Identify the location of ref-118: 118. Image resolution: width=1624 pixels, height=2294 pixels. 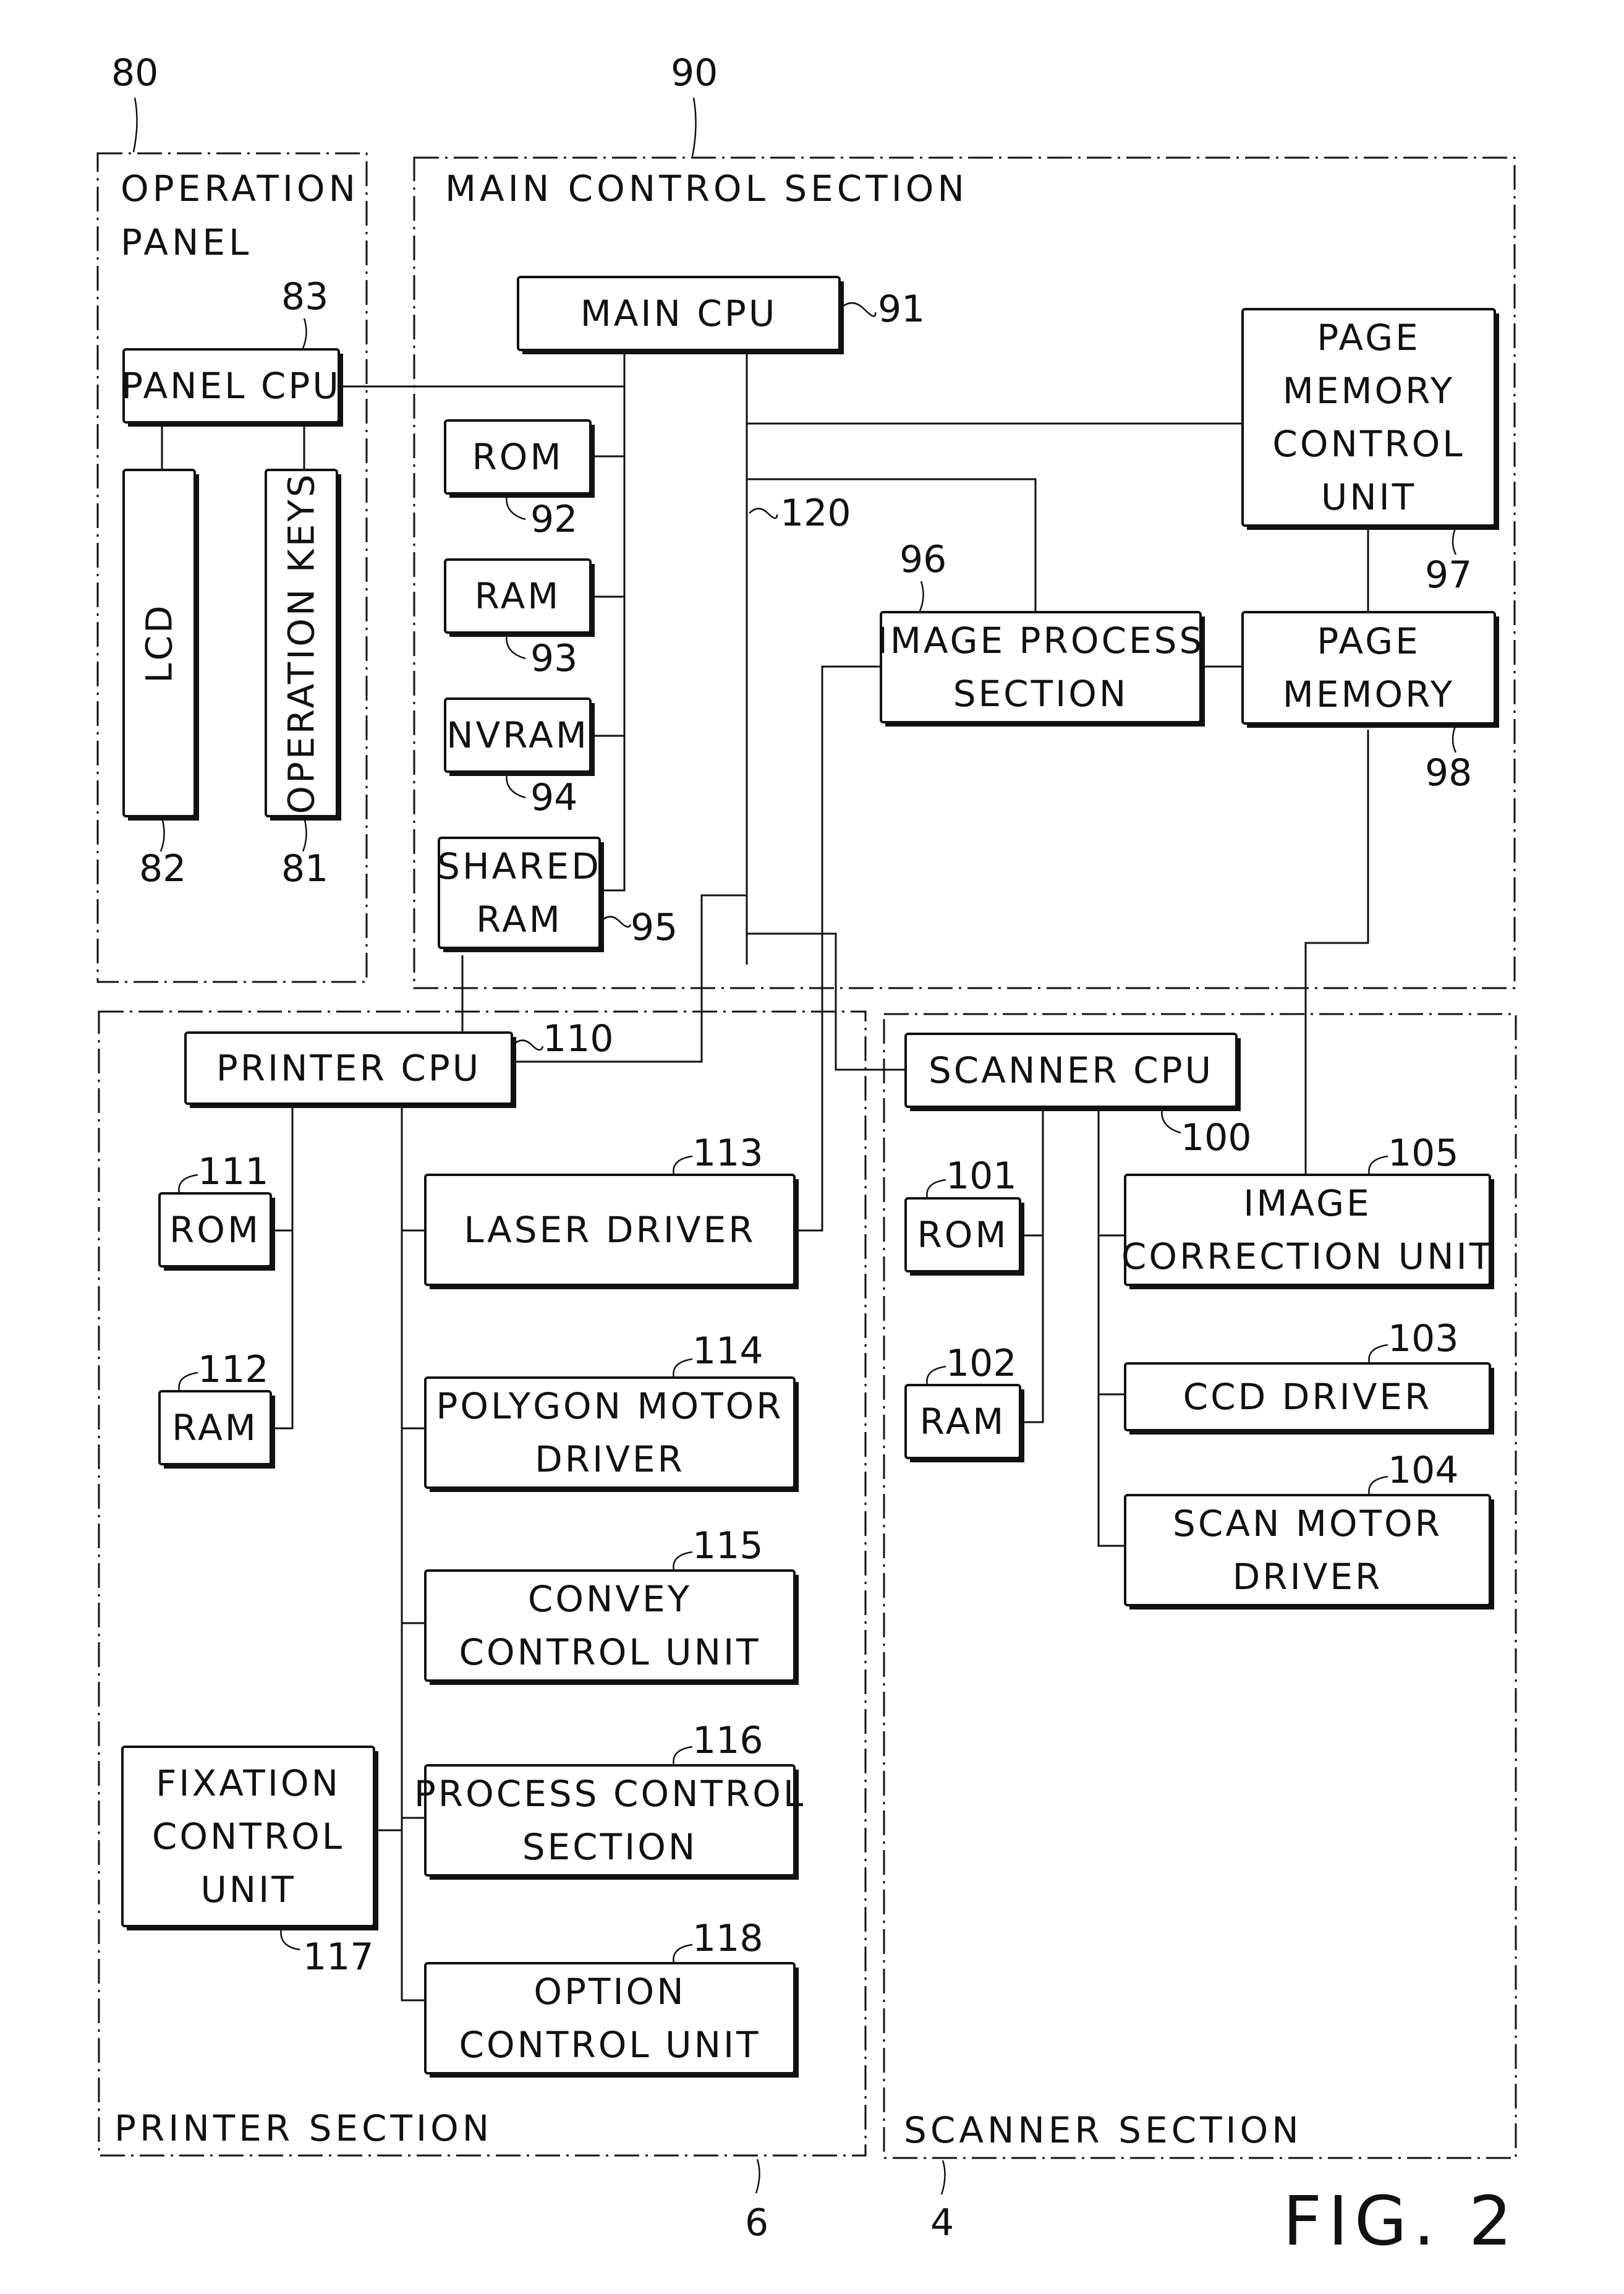
(728, 1939).